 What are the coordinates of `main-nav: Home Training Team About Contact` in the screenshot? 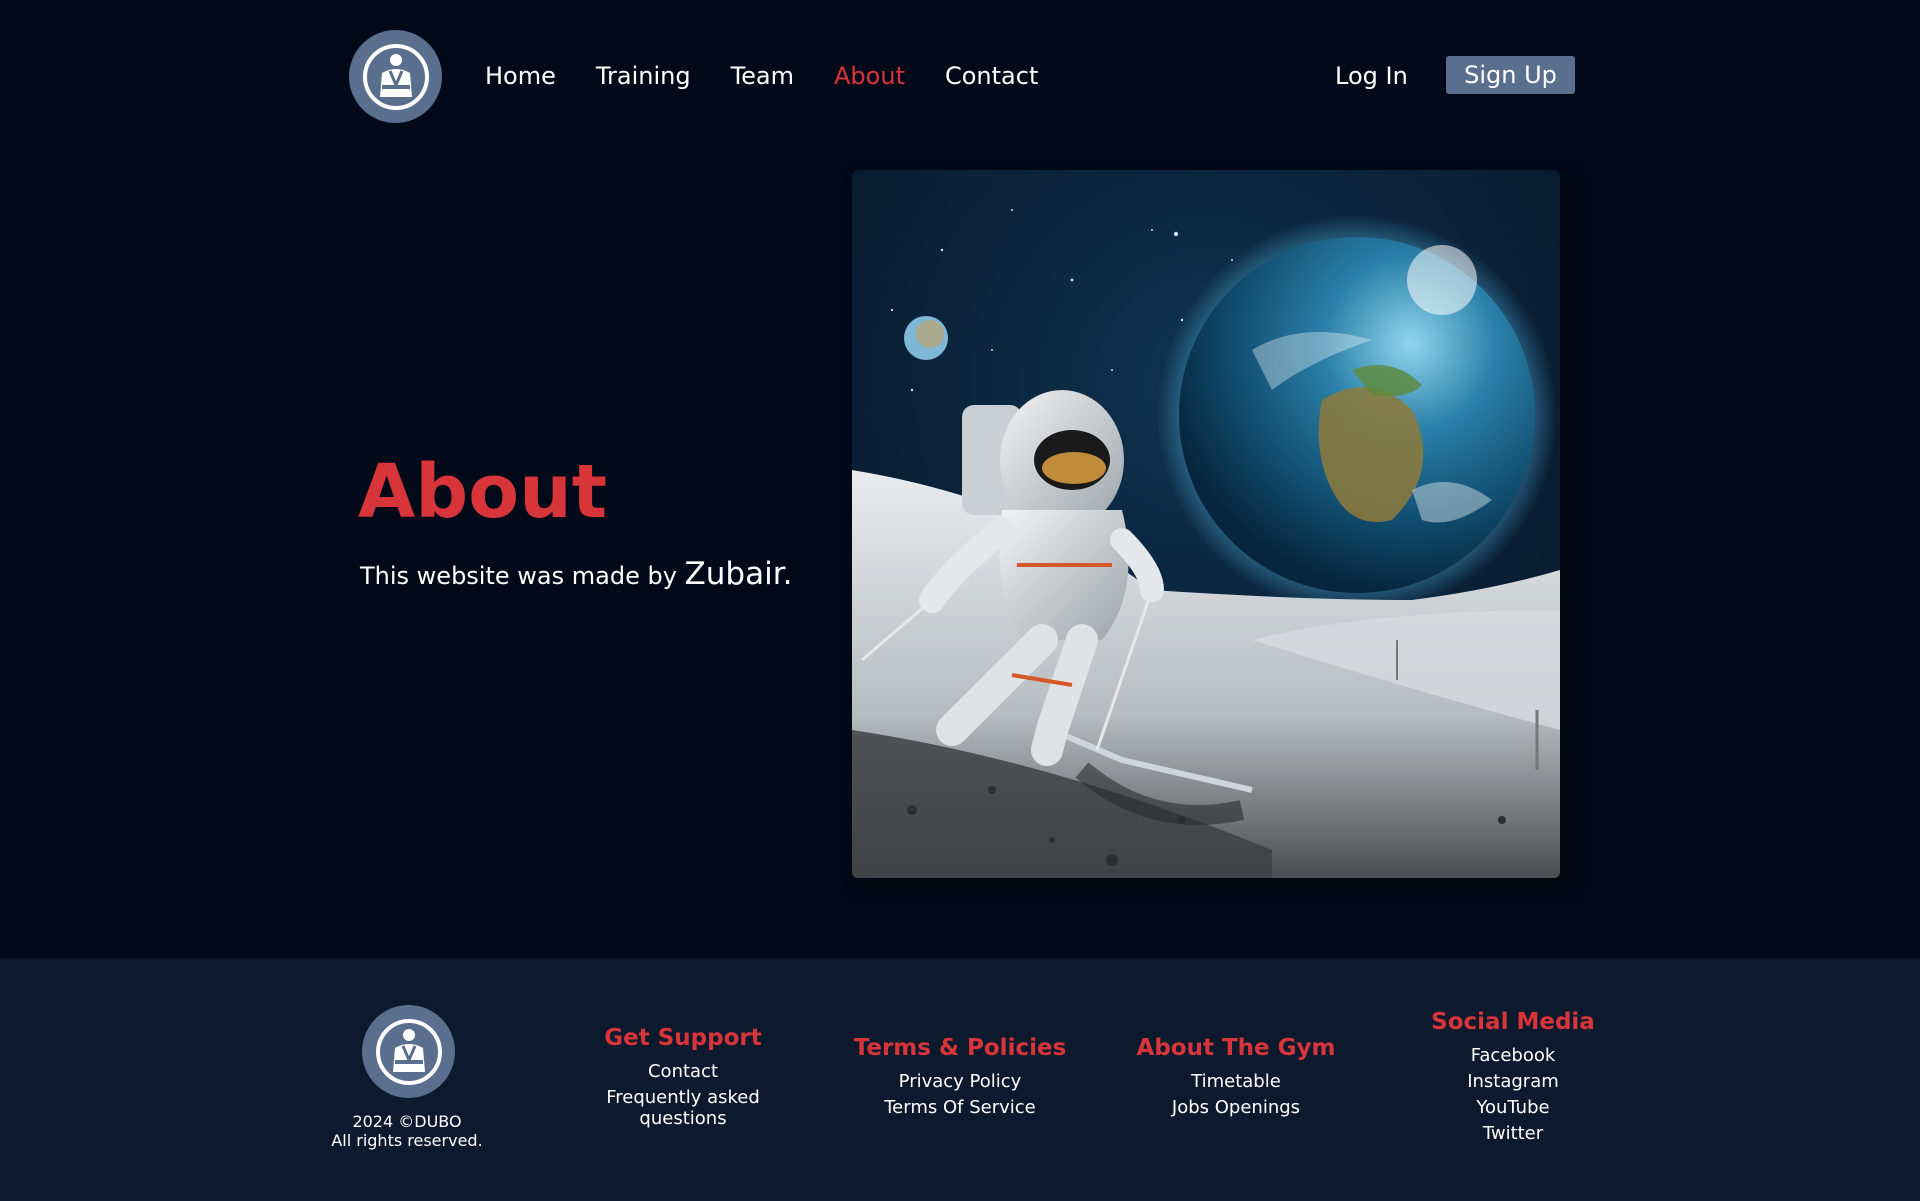 It's located at (761, 76).